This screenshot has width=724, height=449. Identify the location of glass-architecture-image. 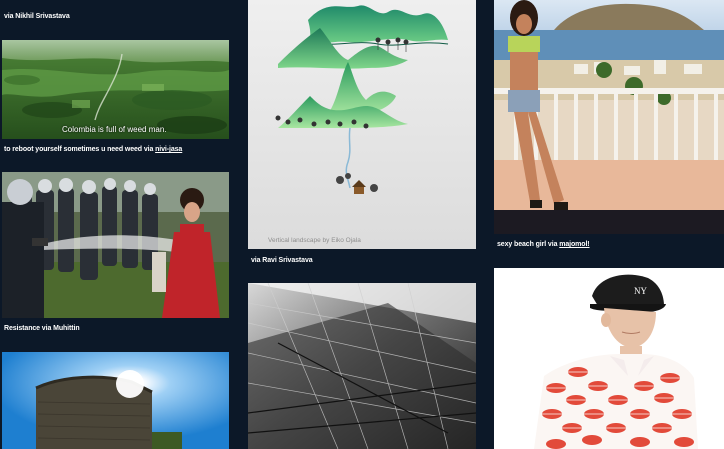
(362, 366).